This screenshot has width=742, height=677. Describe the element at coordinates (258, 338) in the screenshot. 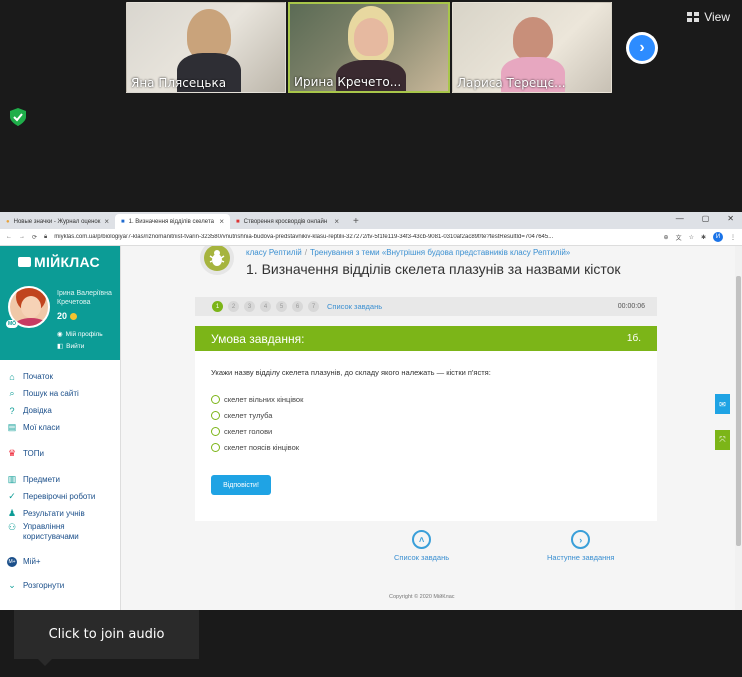

I see `card-title: Умова завдання:` at that location.